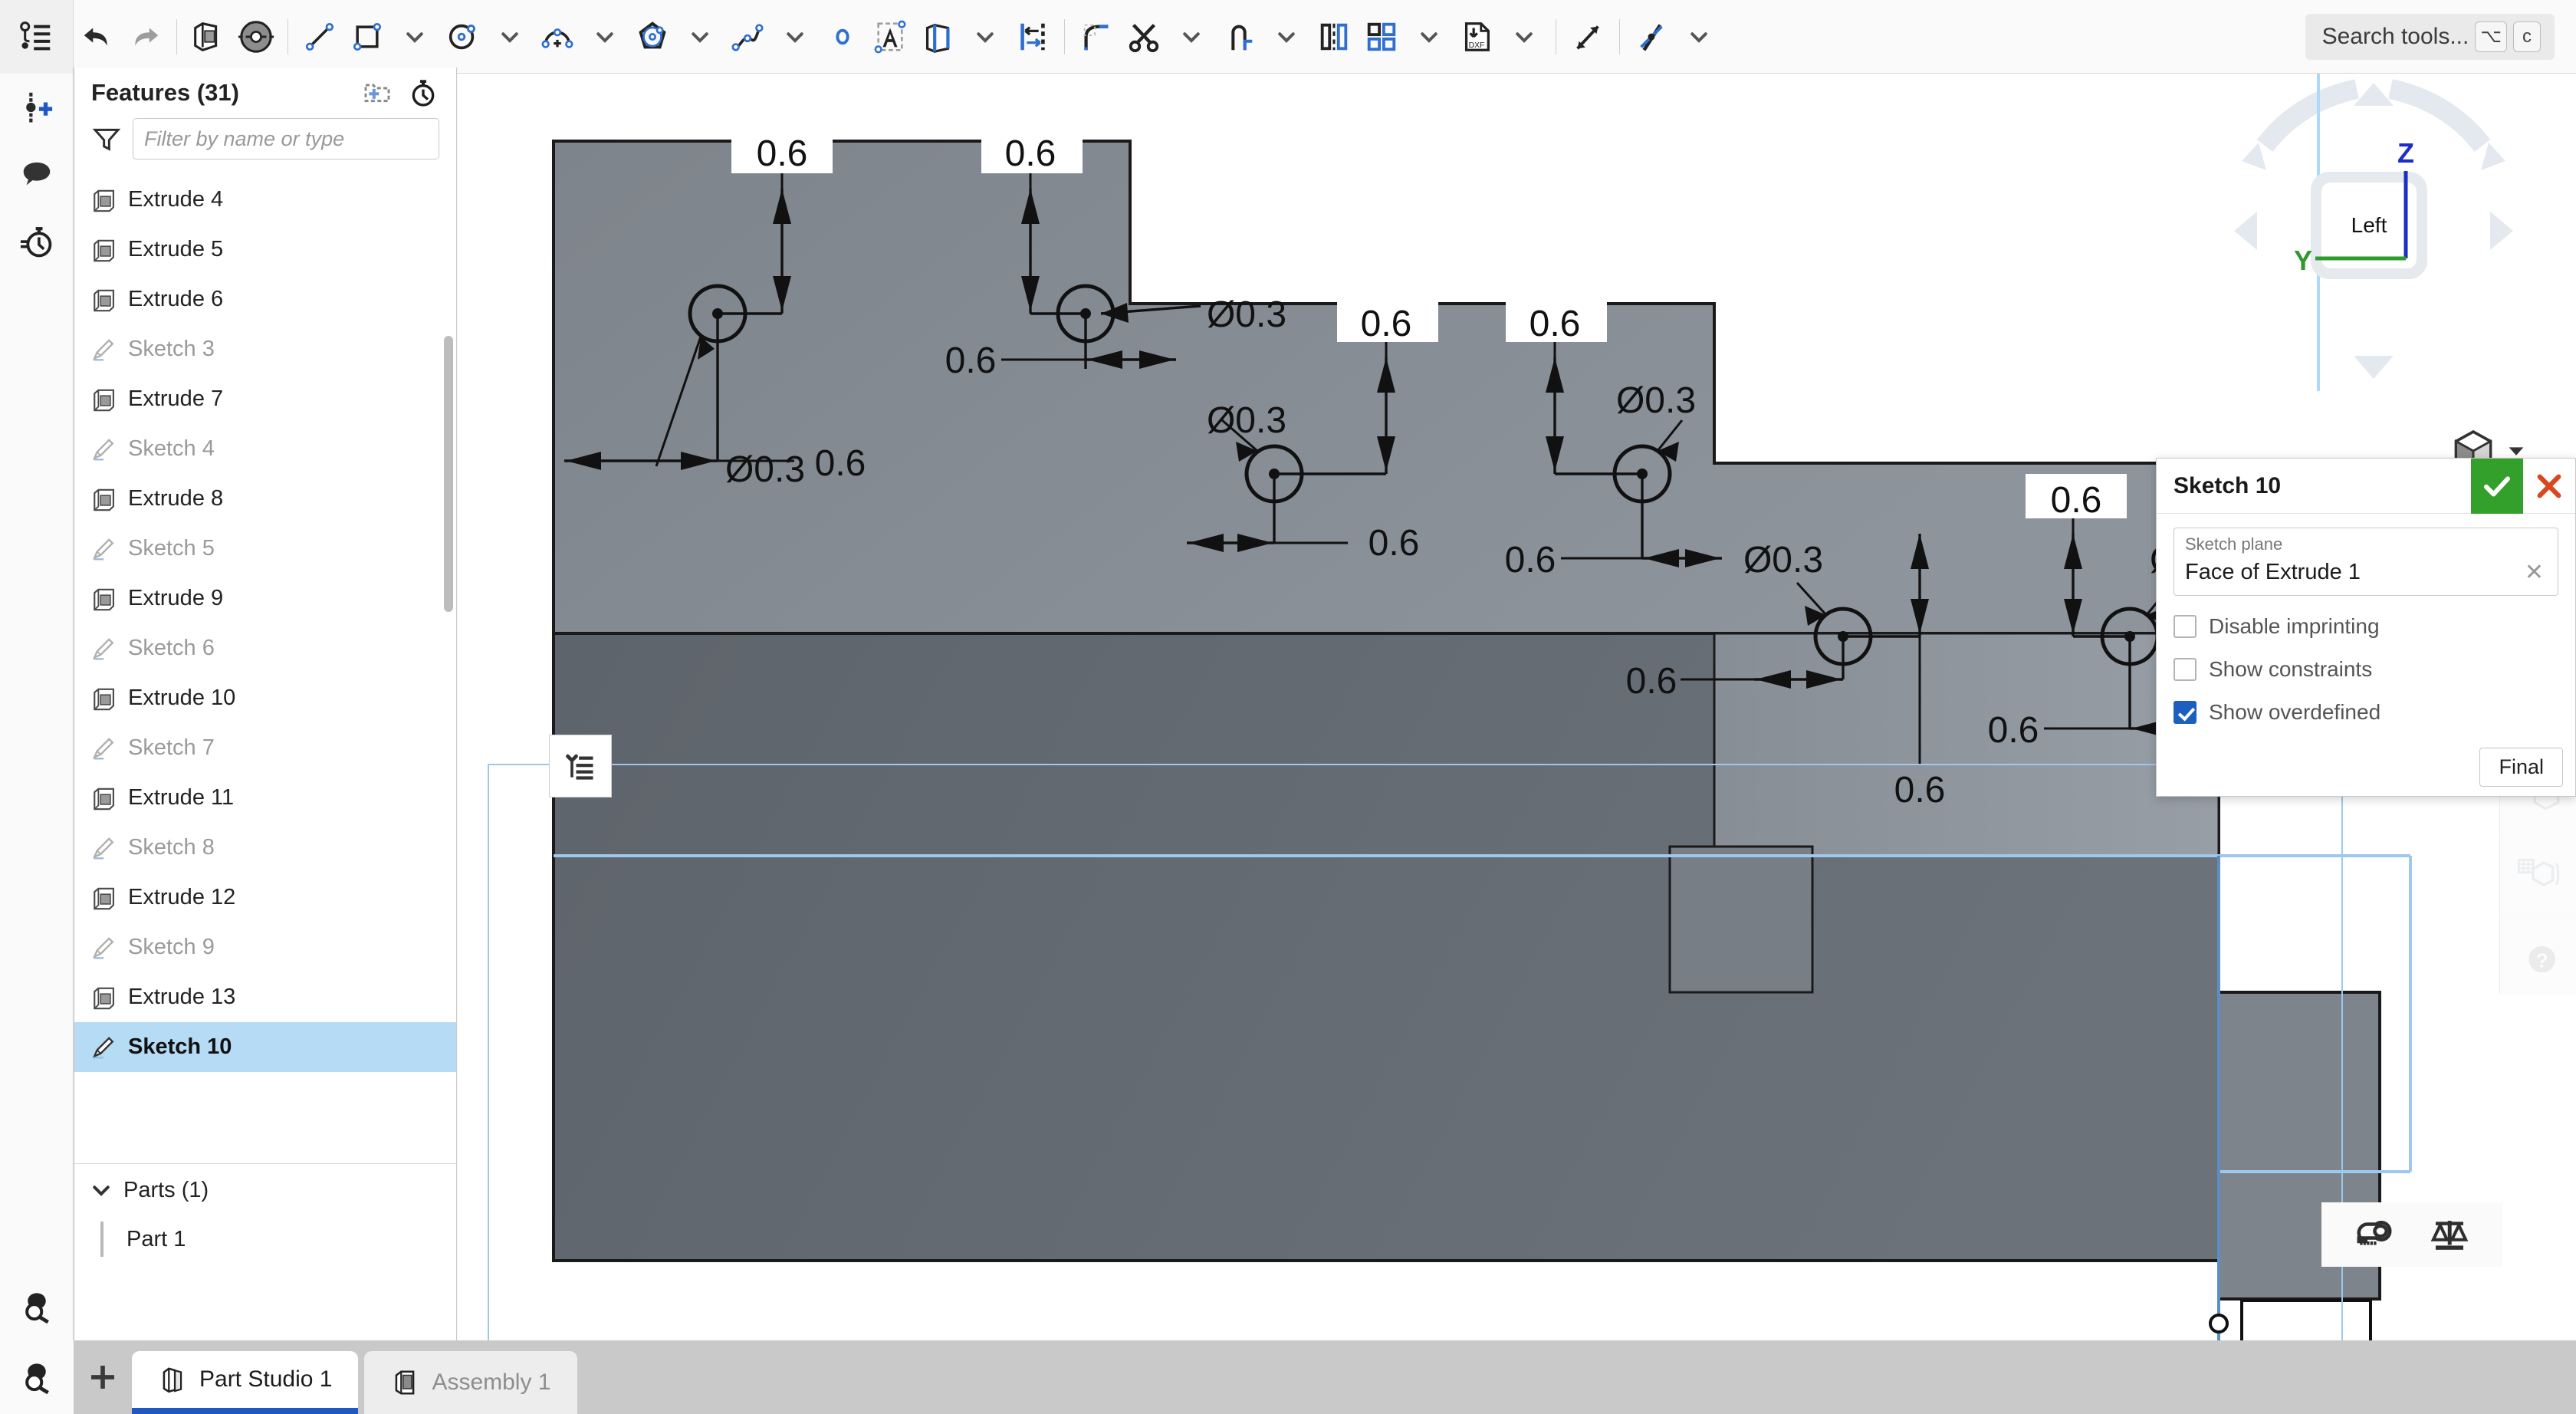 This screenshot has width=2576, height=1414. Describe the element at coordinates (37, 1306) in the screenshot. I see `search-part-button` at that location.